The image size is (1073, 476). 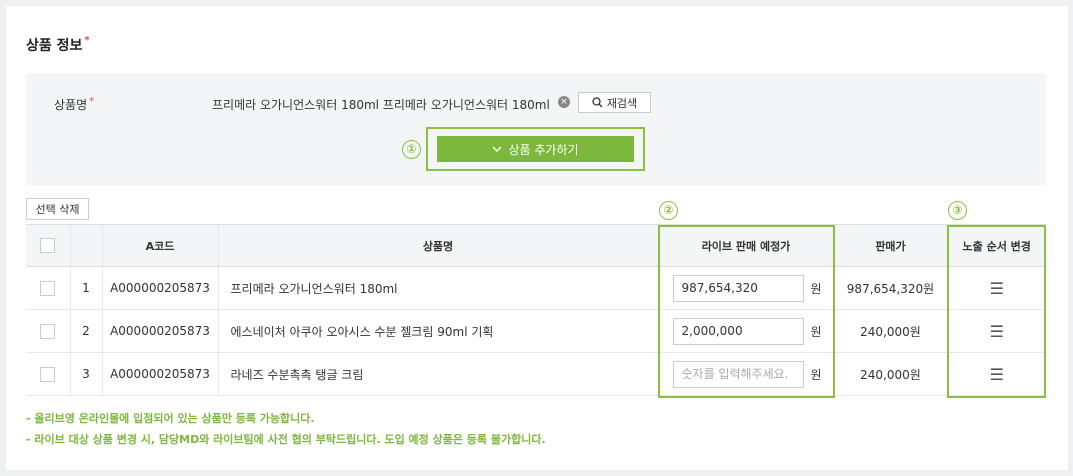 What do you see at coordinates (170, 418) in the screenshot?
I see `notice-line: - 올리브영 온라인몰에 입점되어 있는 상품만 등록 가능합니다.` at bounding box center [170, 418].